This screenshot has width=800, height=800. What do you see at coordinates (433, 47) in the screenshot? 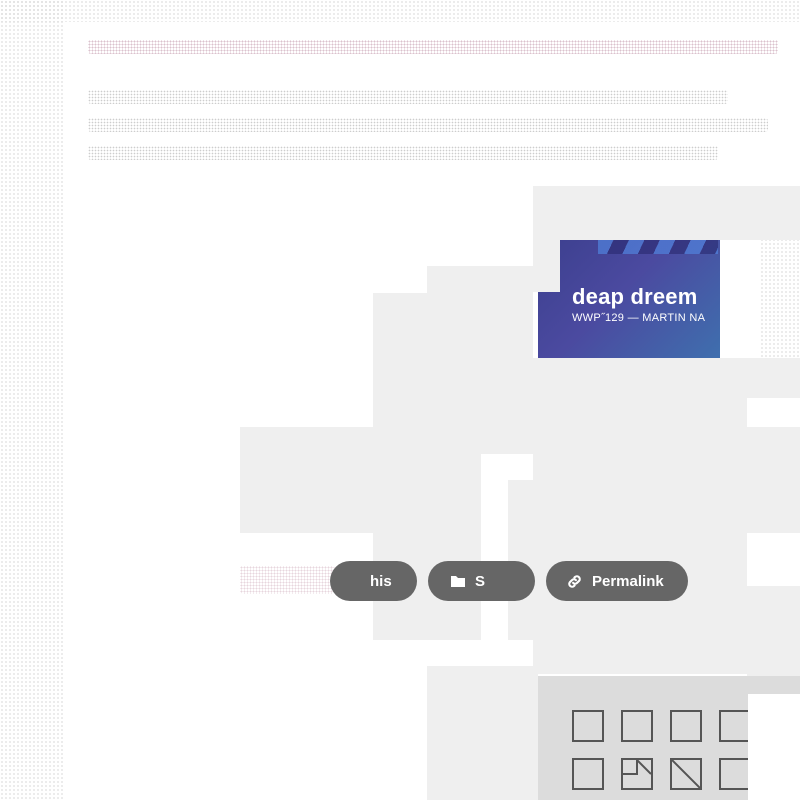
I see `faint-title-line` at bounding box center [433, 47].